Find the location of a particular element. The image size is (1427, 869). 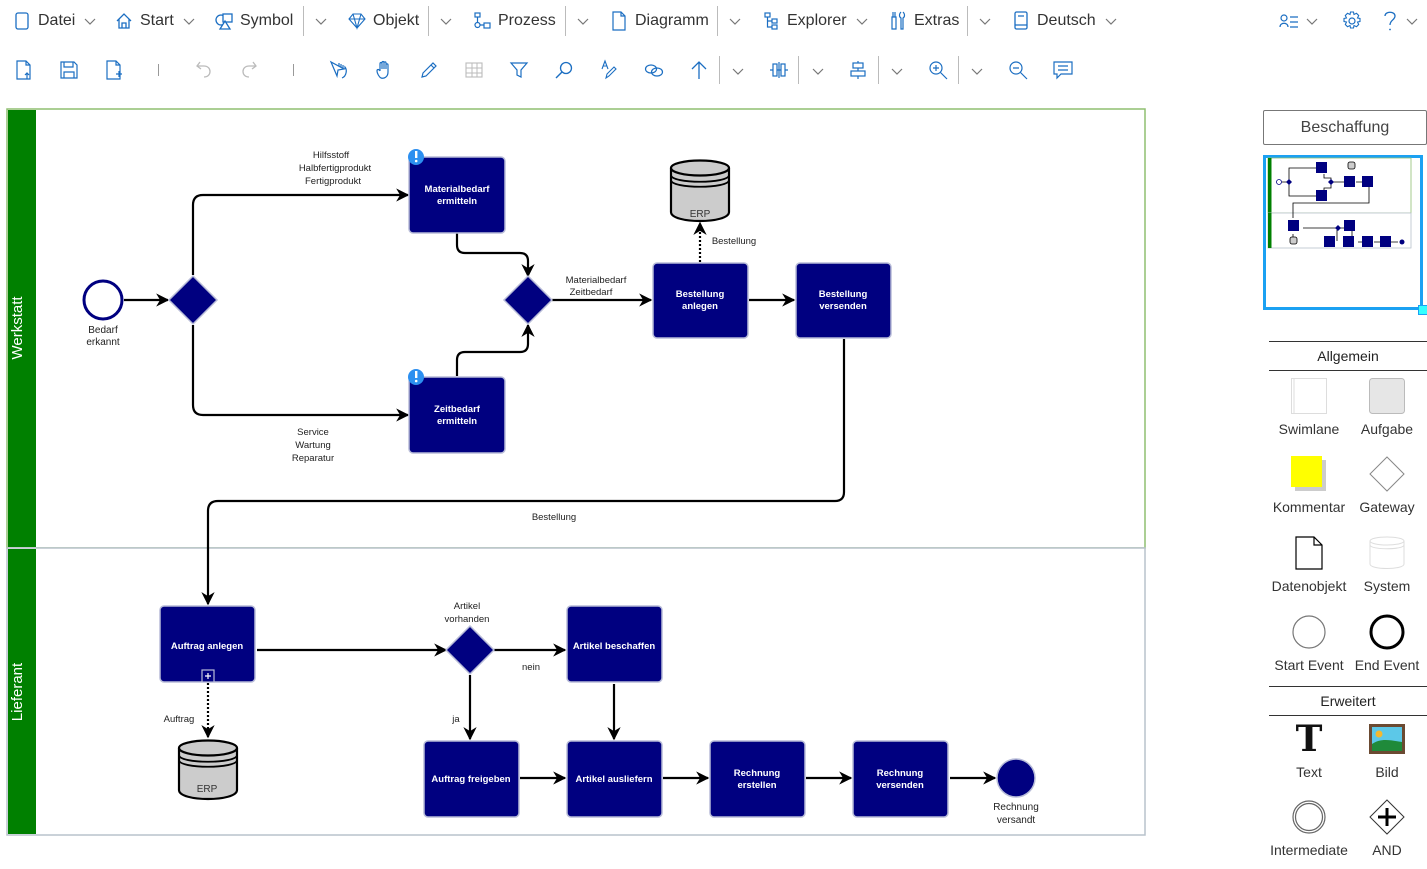

palette-aufgabe: Aufgabe is located at coordinates (1387, 410).